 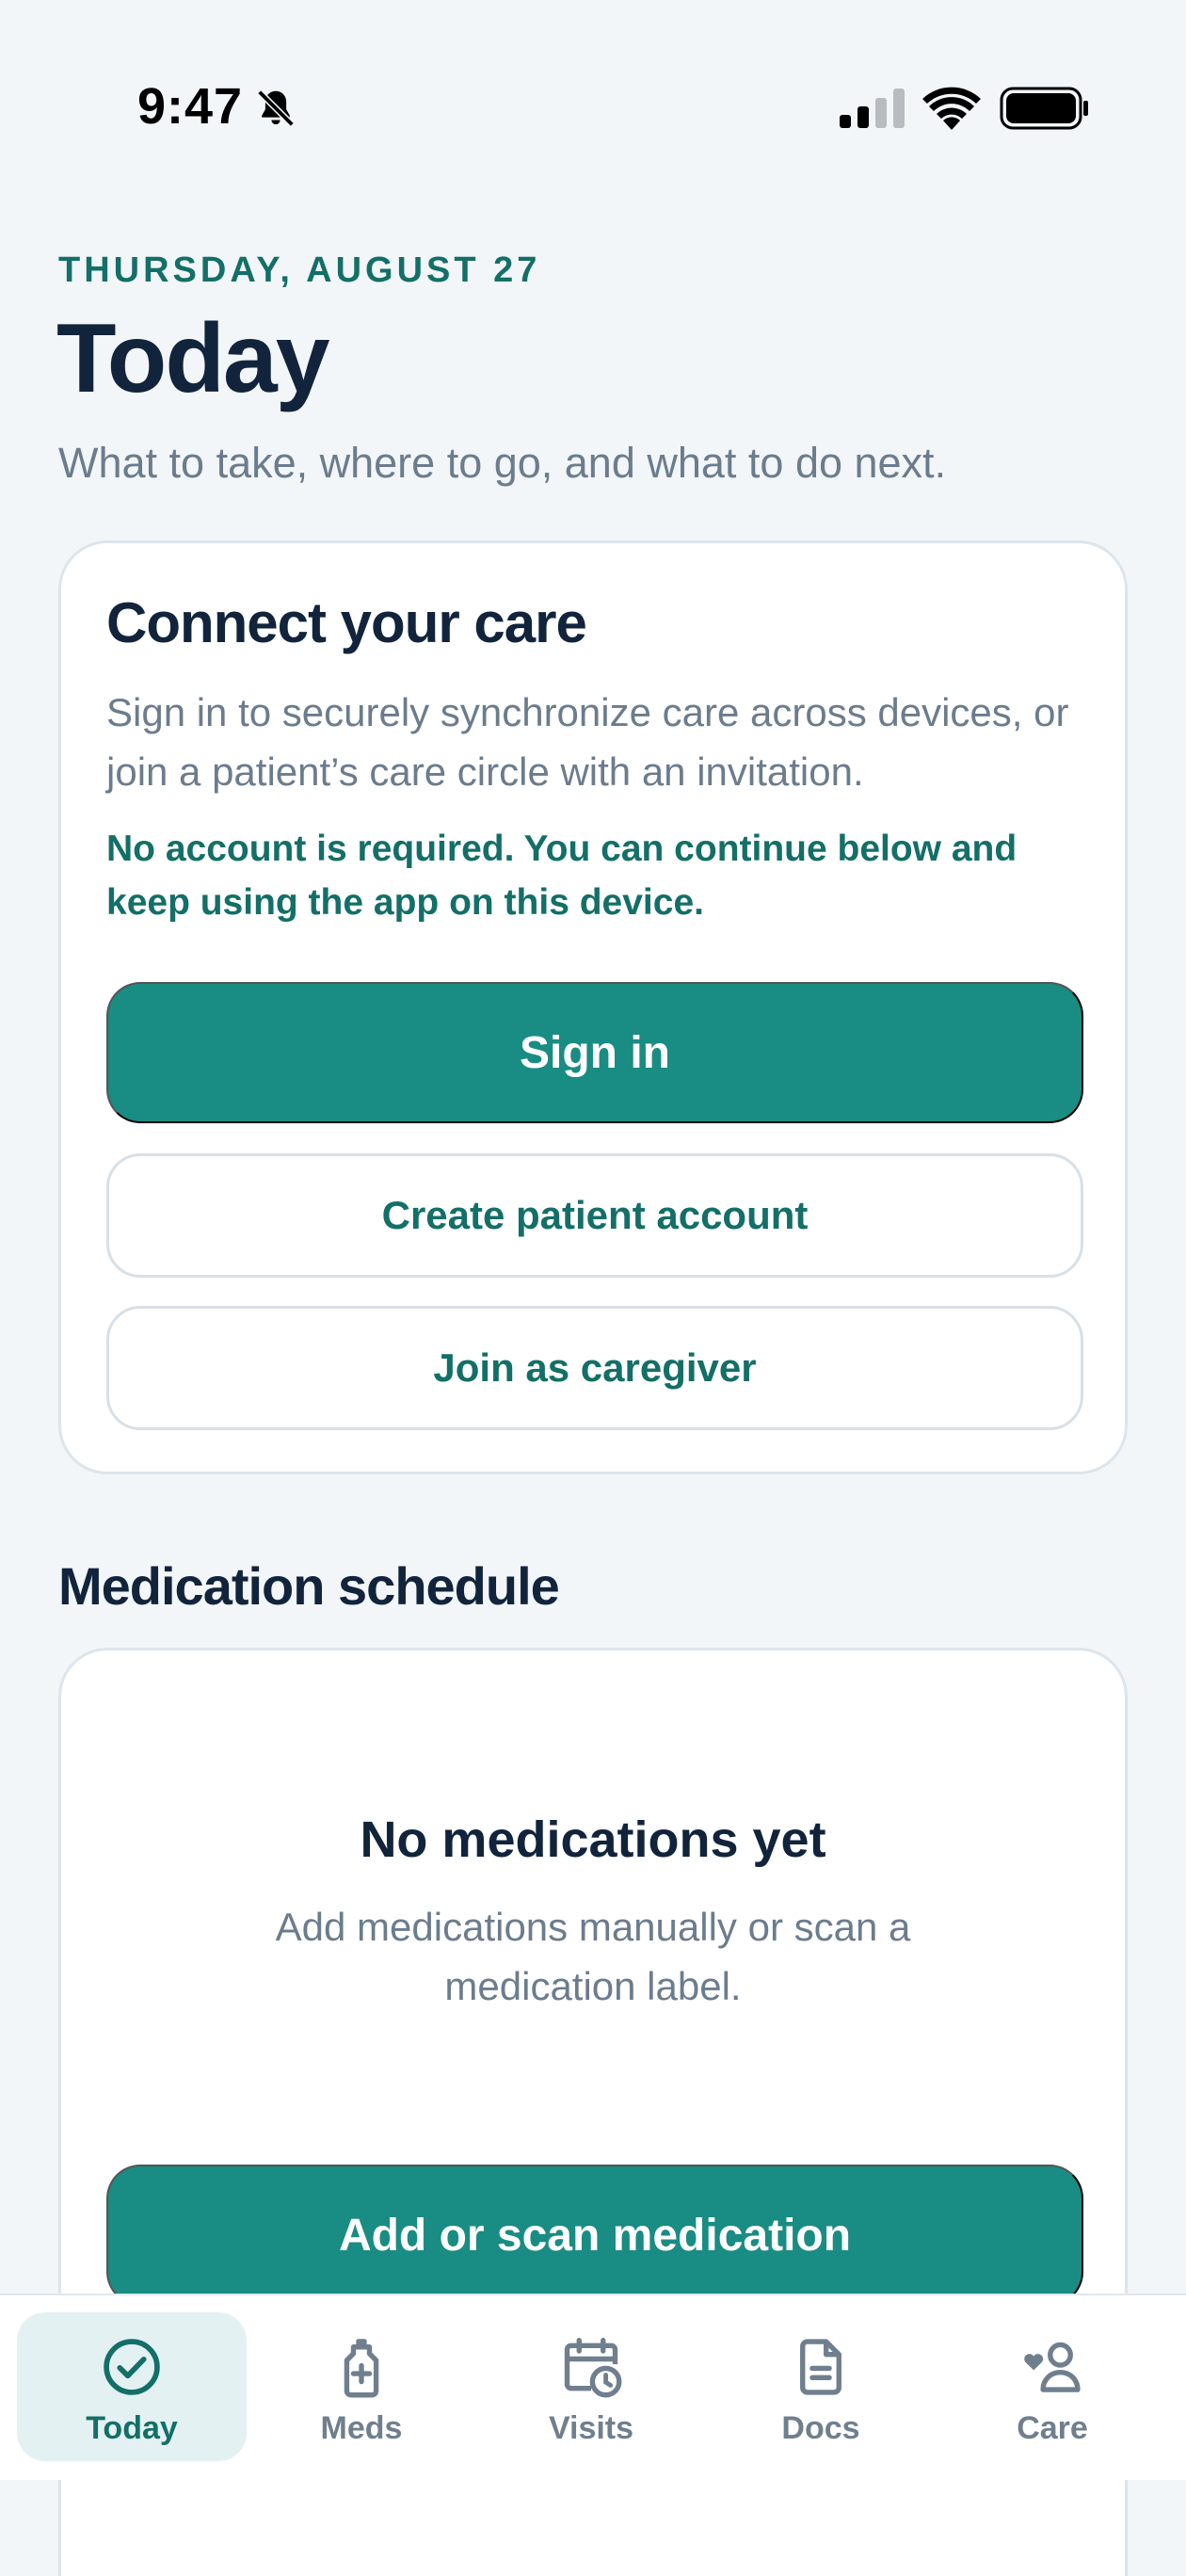 I want to click on medication-schedule-heading: Medication schedule, so click(x=309, y=1586).